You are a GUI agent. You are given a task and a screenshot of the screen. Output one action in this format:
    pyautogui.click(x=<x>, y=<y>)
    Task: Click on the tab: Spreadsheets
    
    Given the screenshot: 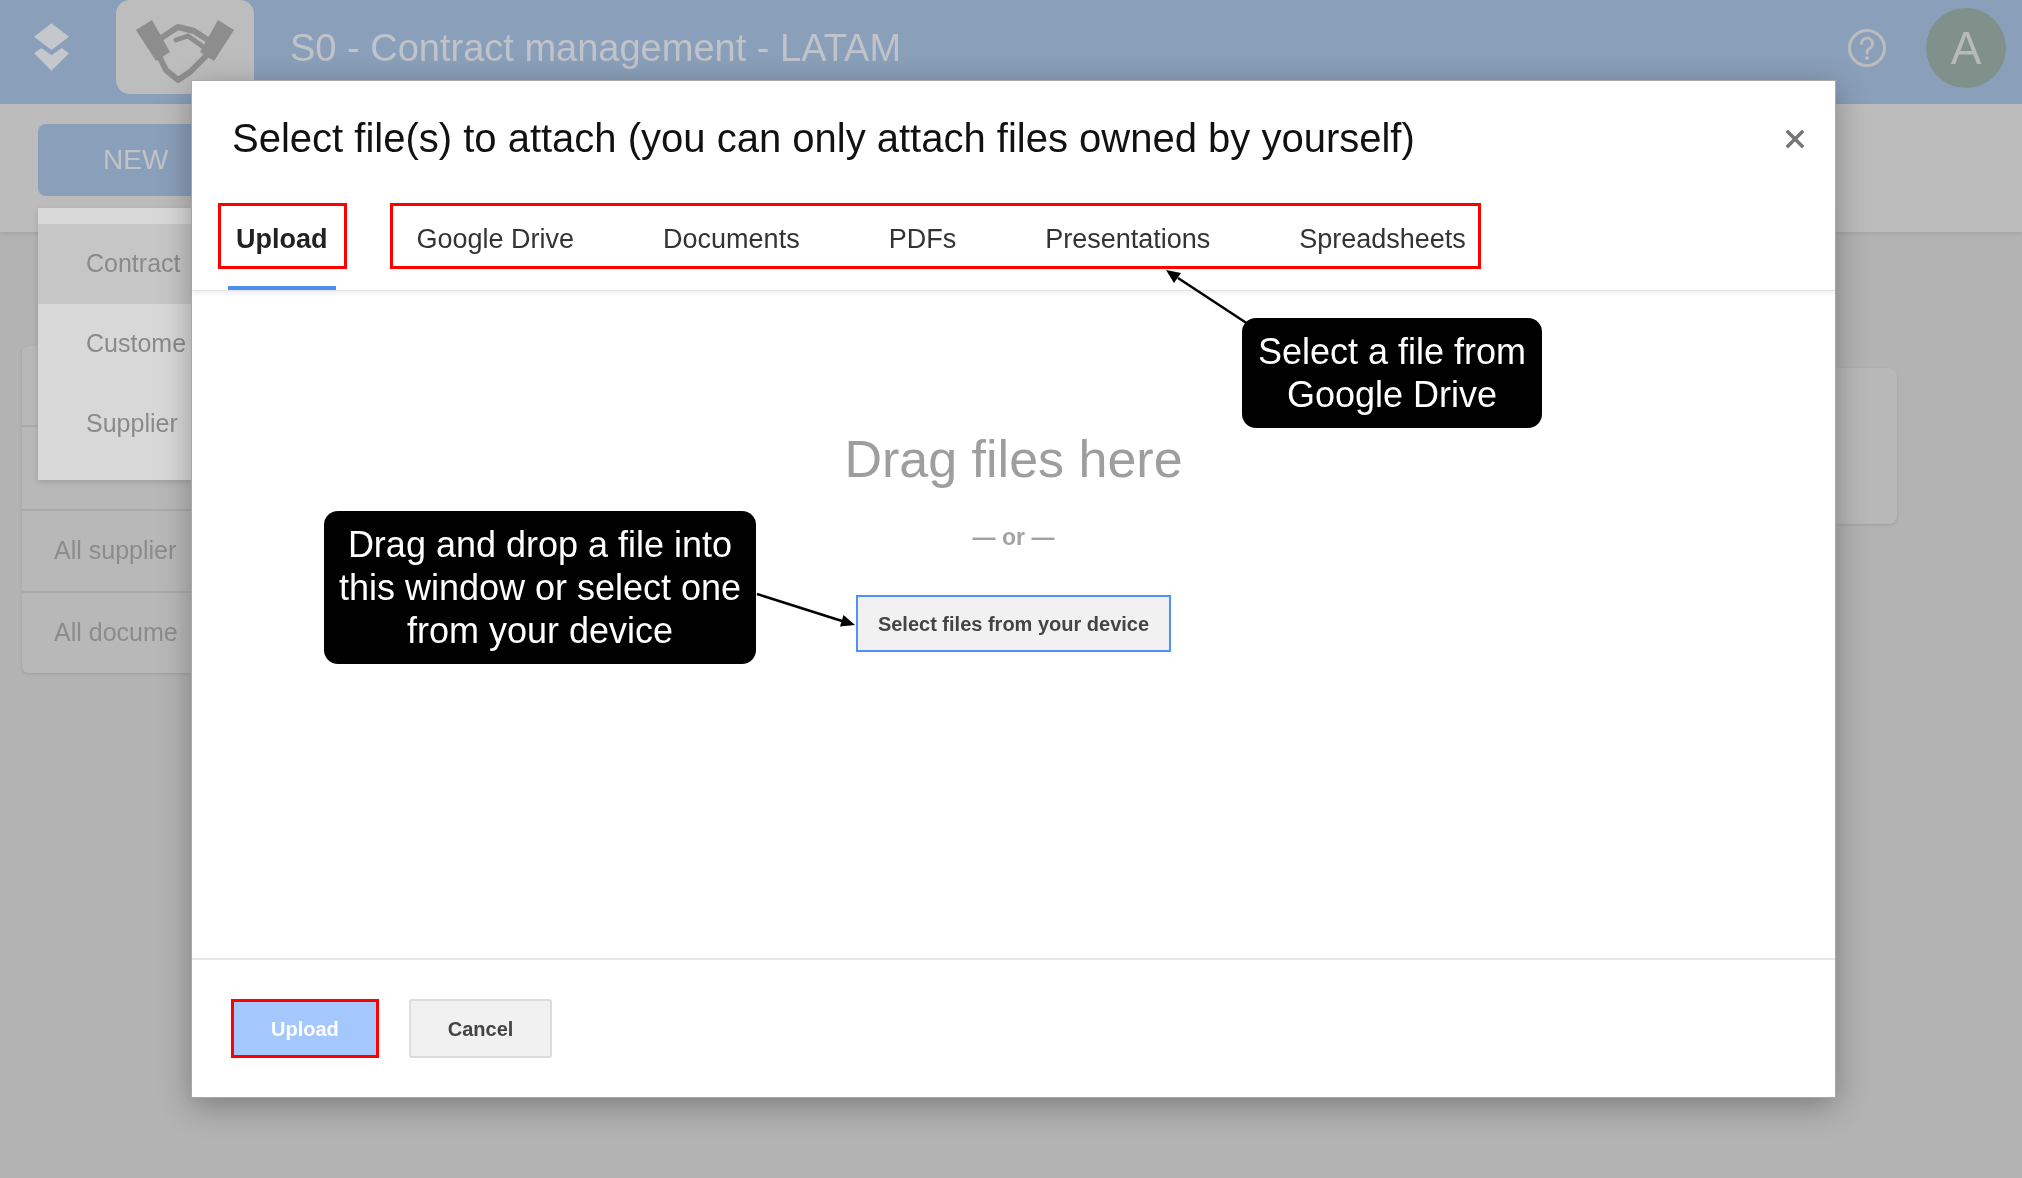 What is the action you would take?
    pyautogui.click(x=1382, y=248)
    